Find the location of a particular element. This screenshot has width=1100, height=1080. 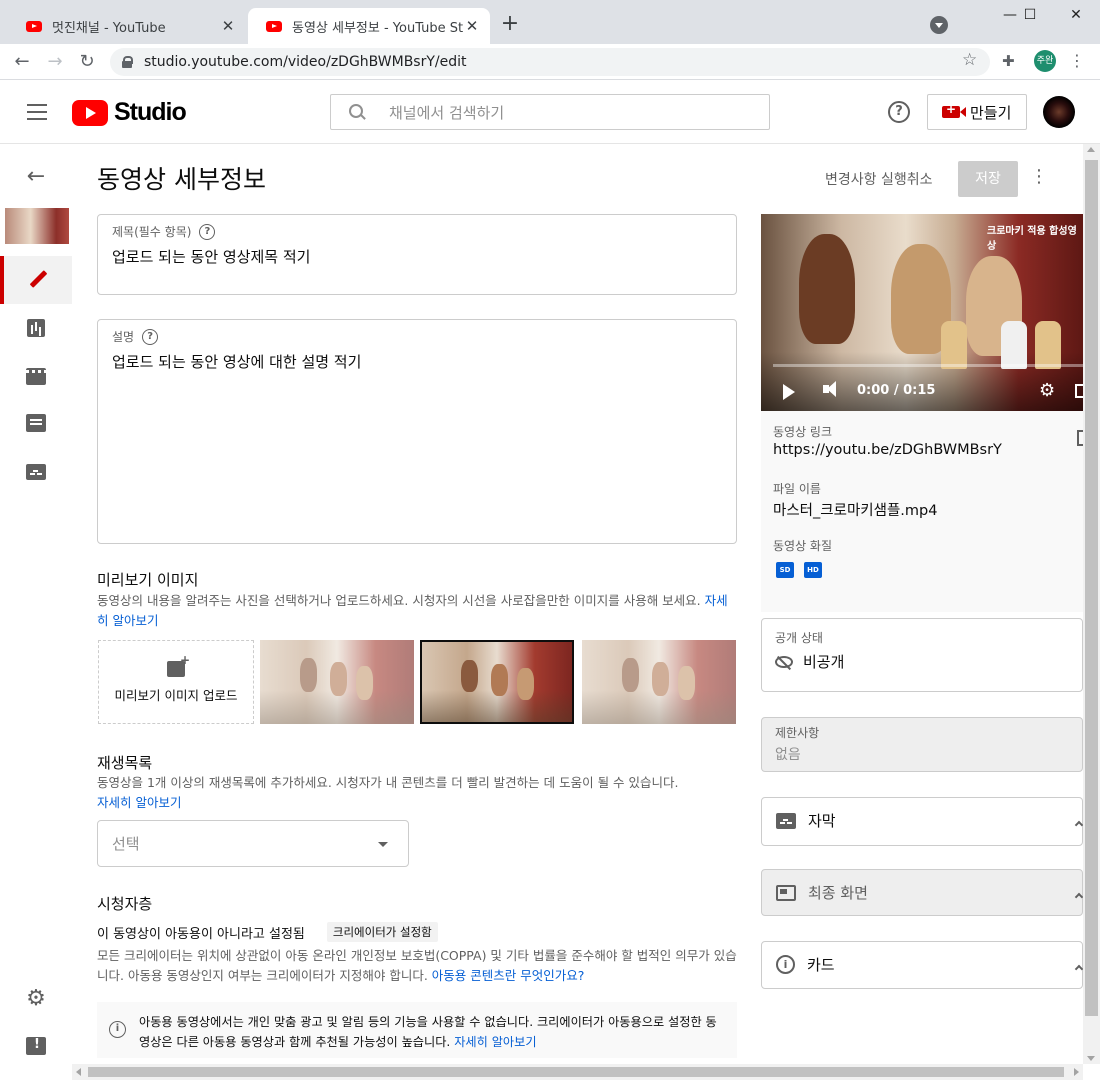

nav-details is located at coordinates (36, 280).